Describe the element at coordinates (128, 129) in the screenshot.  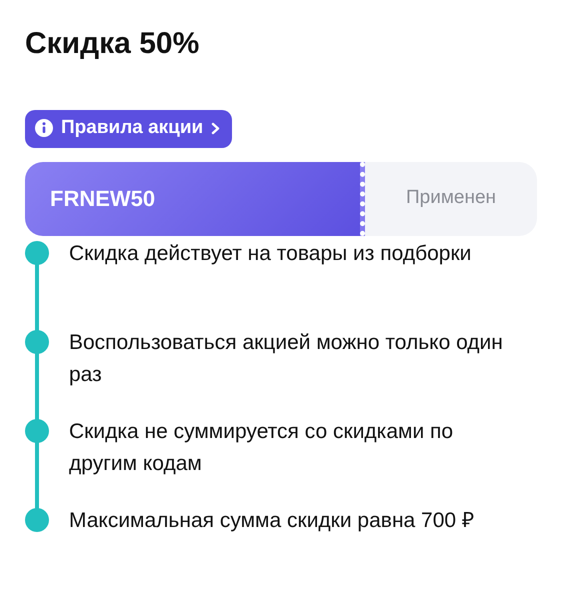
I see `rules-button: Правила акции` at that location.